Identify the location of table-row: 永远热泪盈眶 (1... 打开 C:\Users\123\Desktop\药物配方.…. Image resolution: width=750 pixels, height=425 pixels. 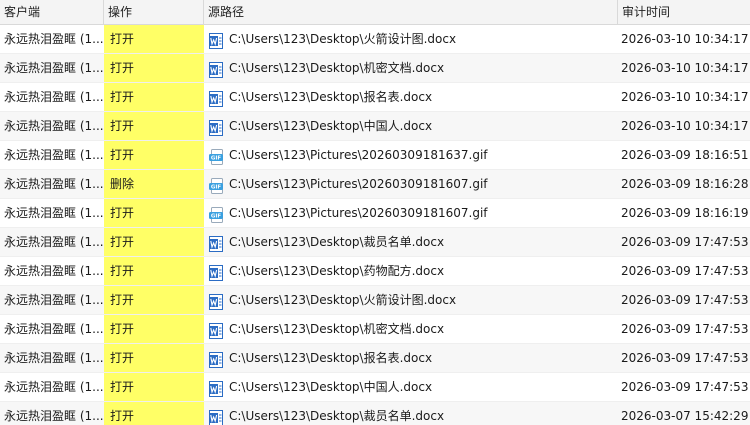
(375, 271).